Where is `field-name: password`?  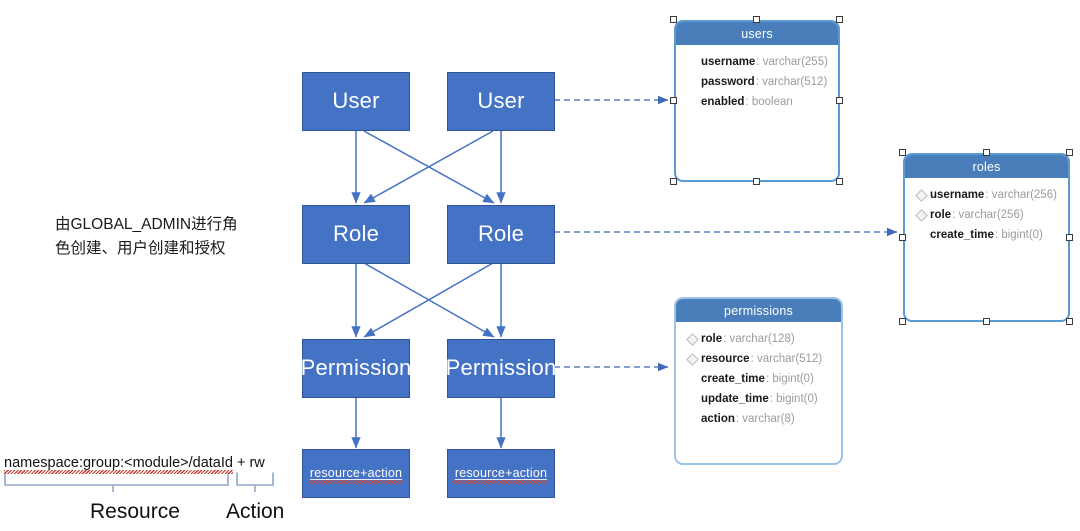 field-name: password is located at coordinates (728, 82).